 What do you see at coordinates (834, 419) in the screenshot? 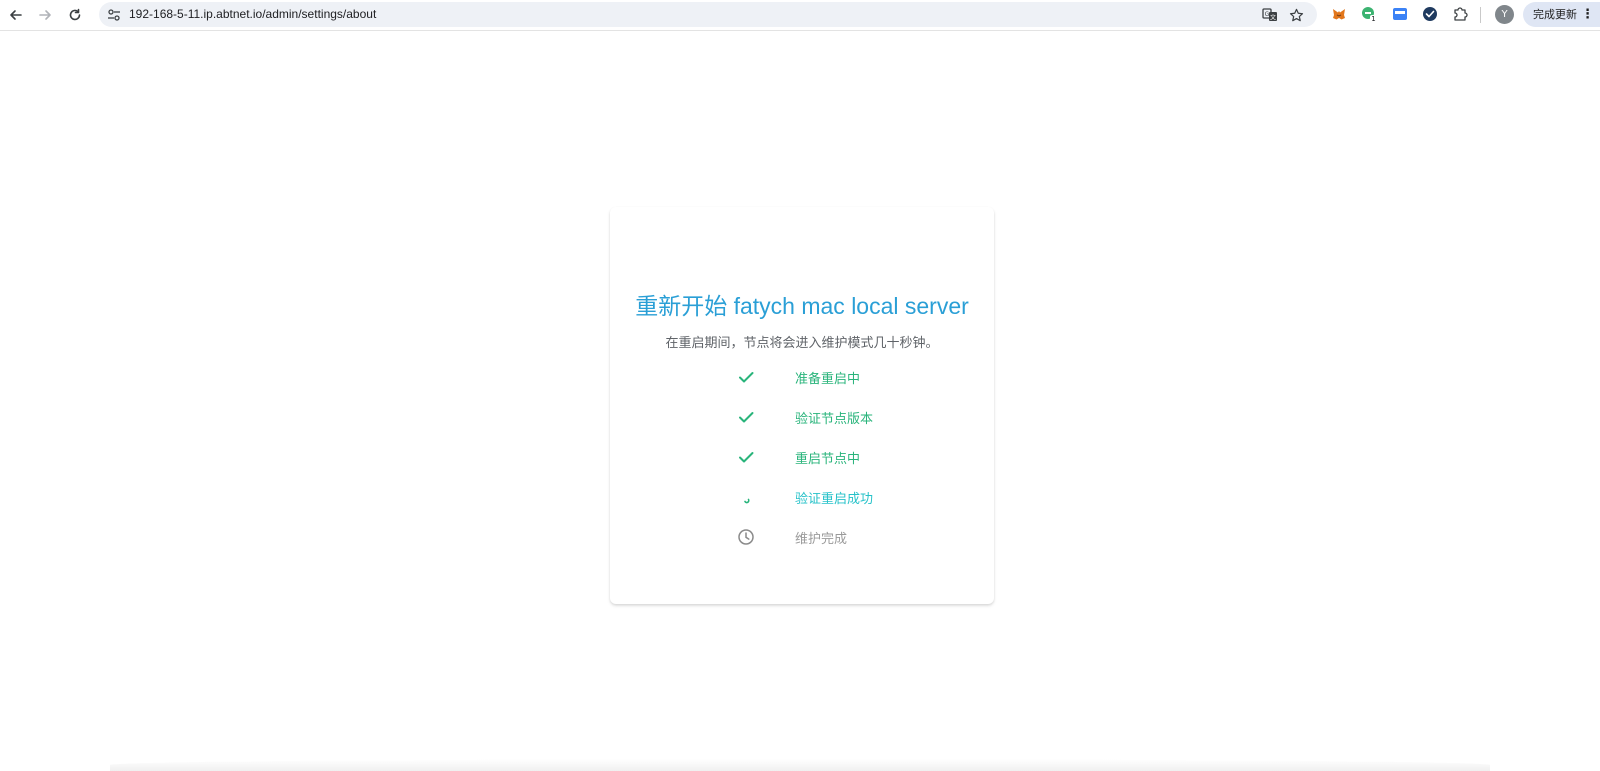
I see `step-label: 验证节点版本` at bounding box center [834, 419].